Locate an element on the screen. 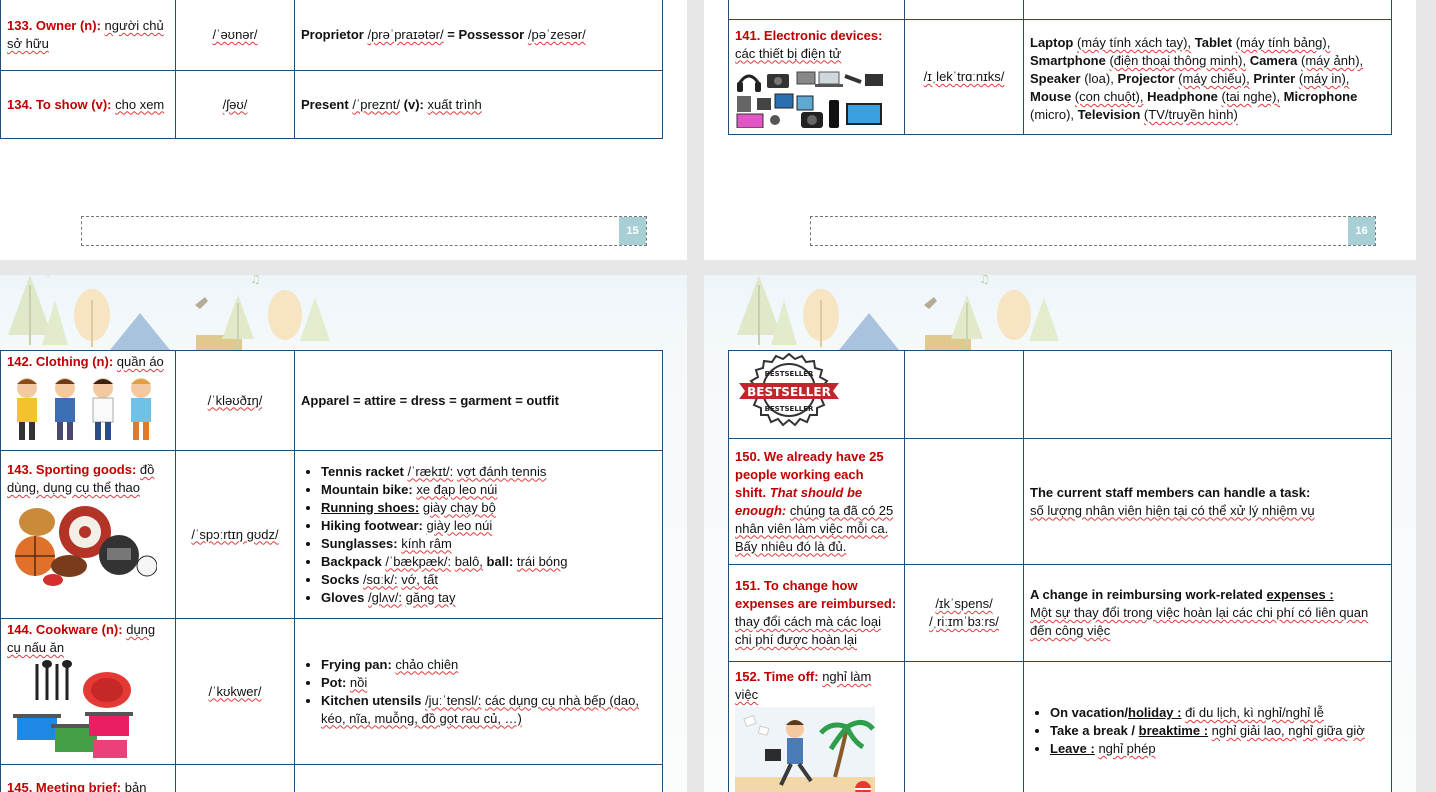  ipa: /ˈkʊkwer/ is located at coordinates (235, 691).